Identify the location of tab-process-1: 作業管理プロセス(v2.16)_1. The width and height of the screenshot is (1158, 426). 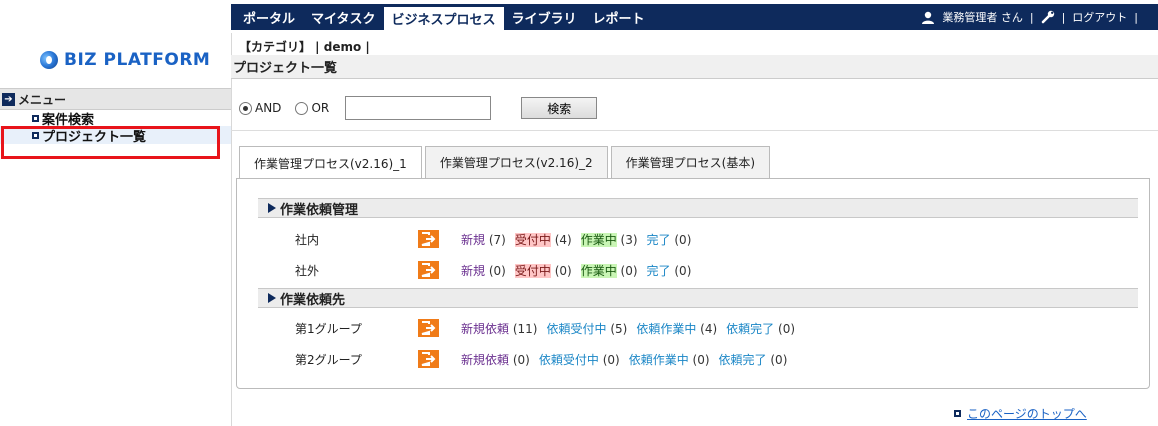
(330, 162).